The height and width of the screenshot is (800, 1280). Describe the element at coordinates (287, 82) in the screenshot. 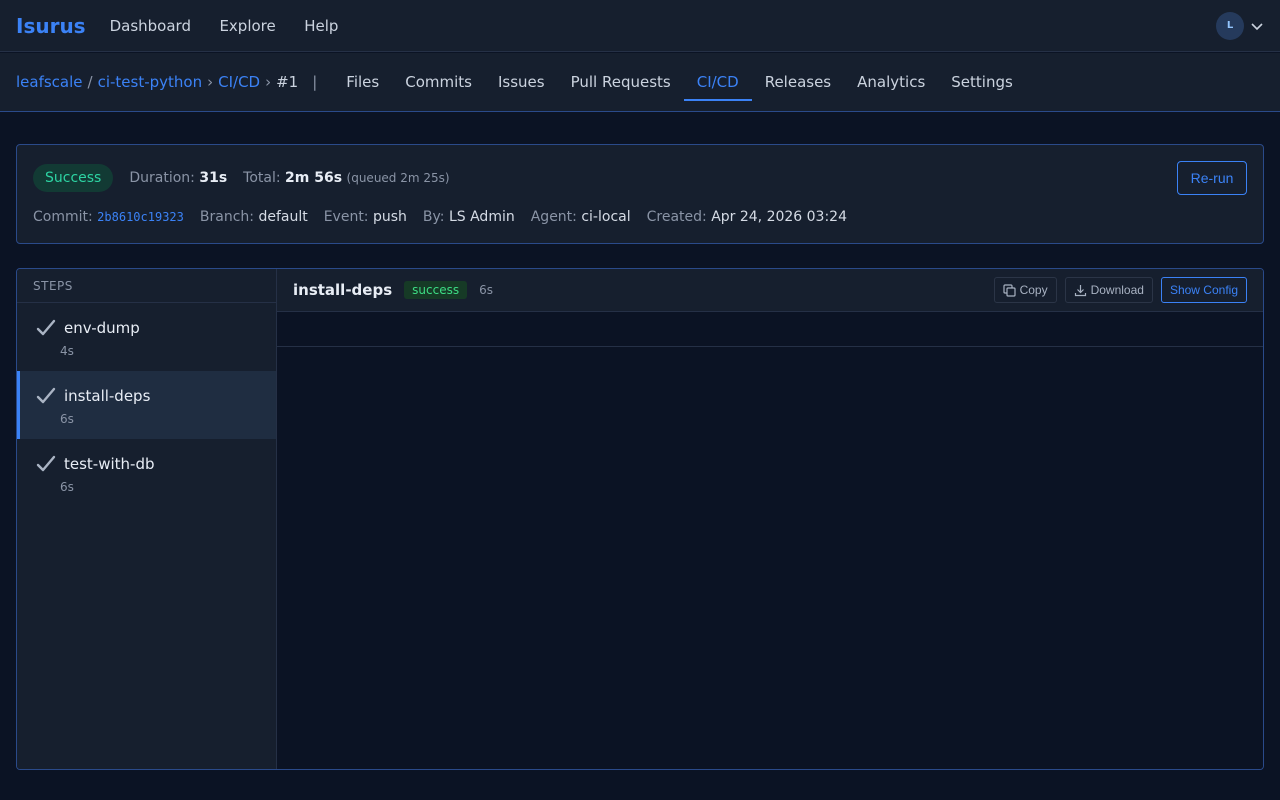

I see `breadcrumb-run: #1` at that location.